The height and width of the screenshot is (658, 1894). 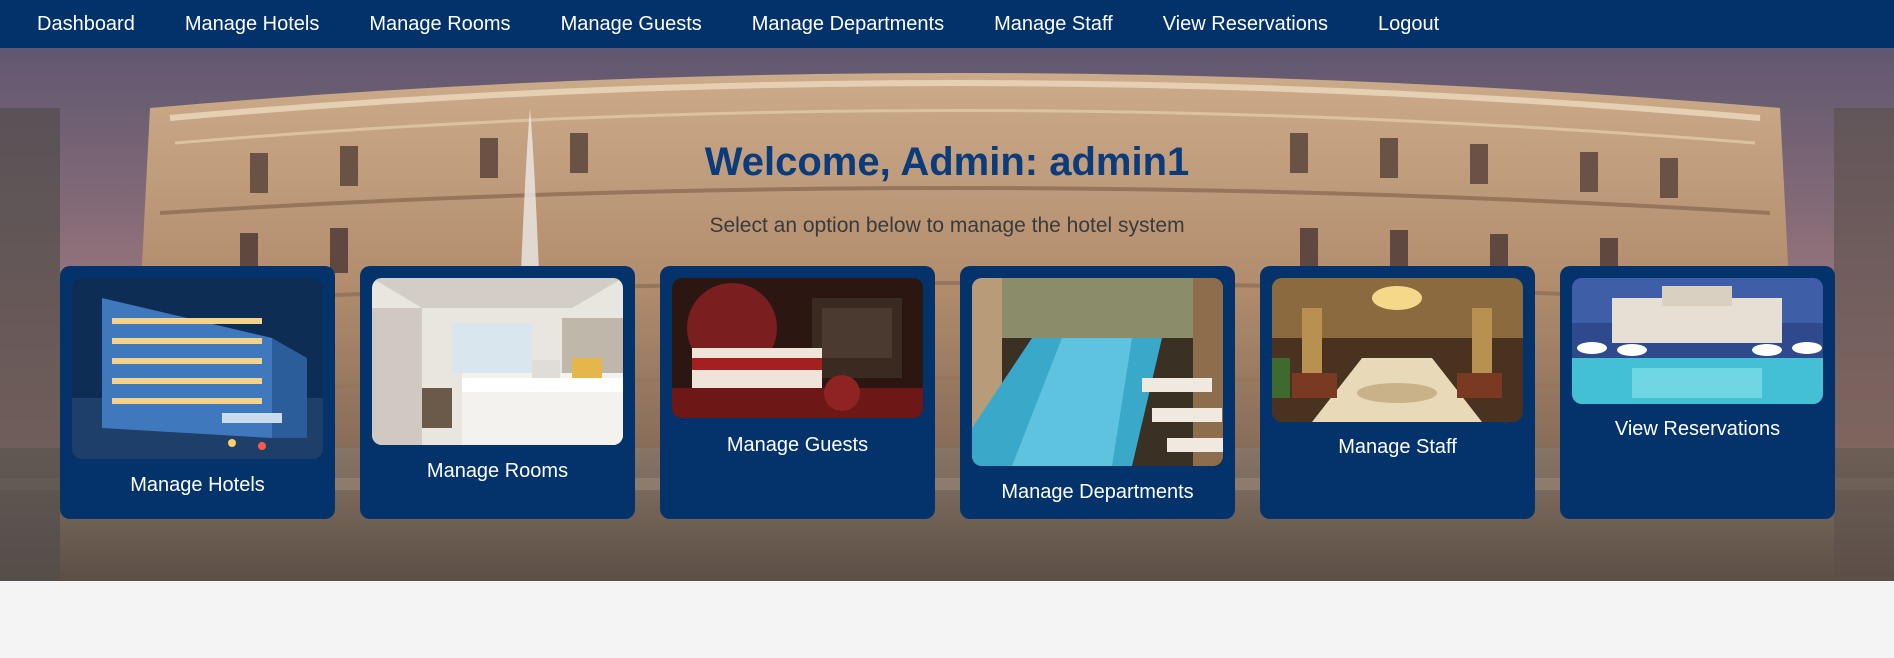 I want to click on card-label: Manage Rooms, so click(x=497, y=471).